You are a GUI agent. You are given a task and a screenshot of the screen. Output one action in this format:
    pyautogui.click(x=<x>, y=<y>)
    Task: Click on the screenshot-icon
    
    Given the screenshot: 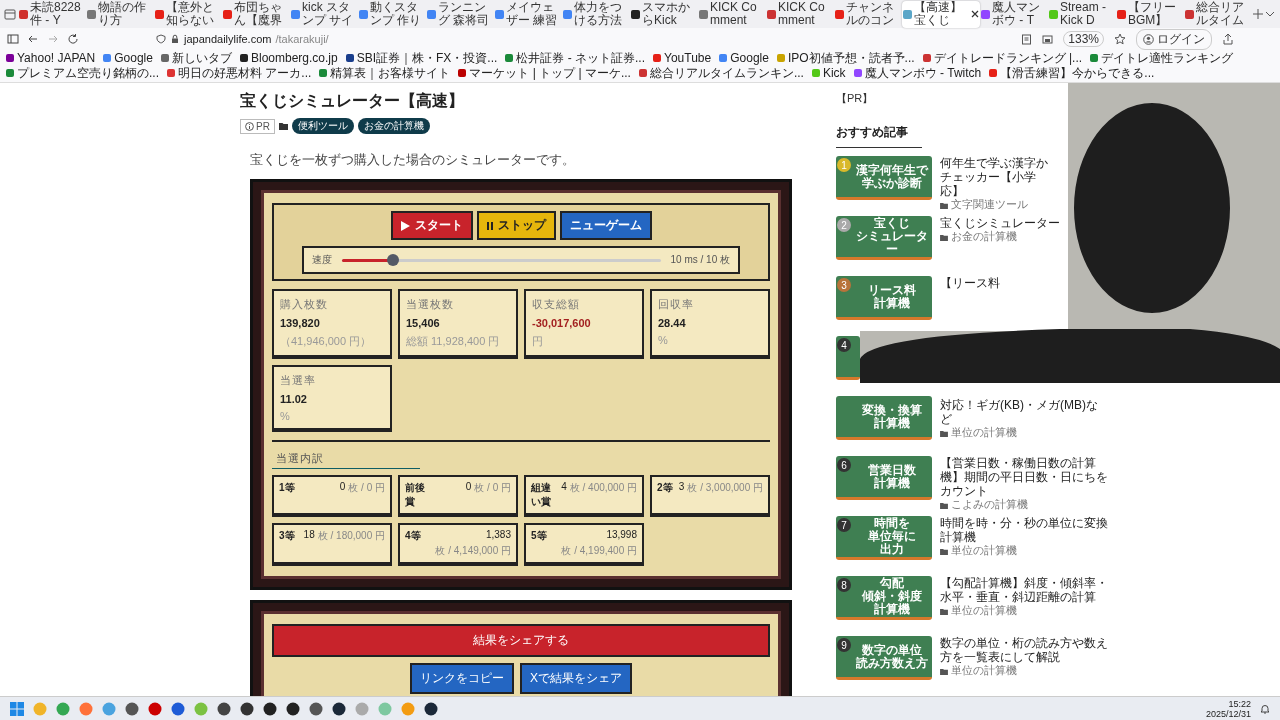 What is the action you would take?
    pyautogui.click(x=1048, y=39)
    